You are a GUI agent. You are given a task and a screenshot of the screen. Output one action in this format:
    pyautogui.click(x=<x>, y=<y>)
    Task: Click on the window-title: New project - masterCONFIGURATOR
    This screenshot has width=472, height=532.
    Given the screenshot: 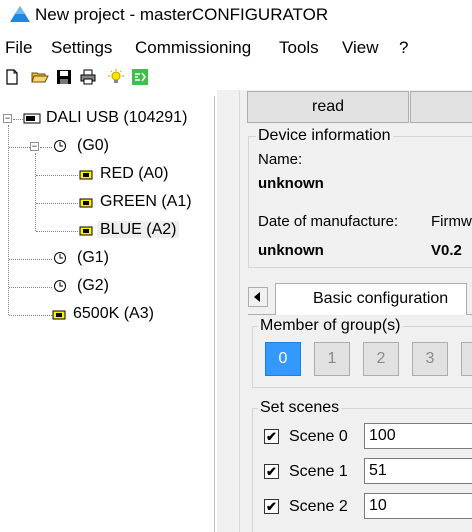 What is the action you would take?
    pyautogui.click(x=182, y=14)
    